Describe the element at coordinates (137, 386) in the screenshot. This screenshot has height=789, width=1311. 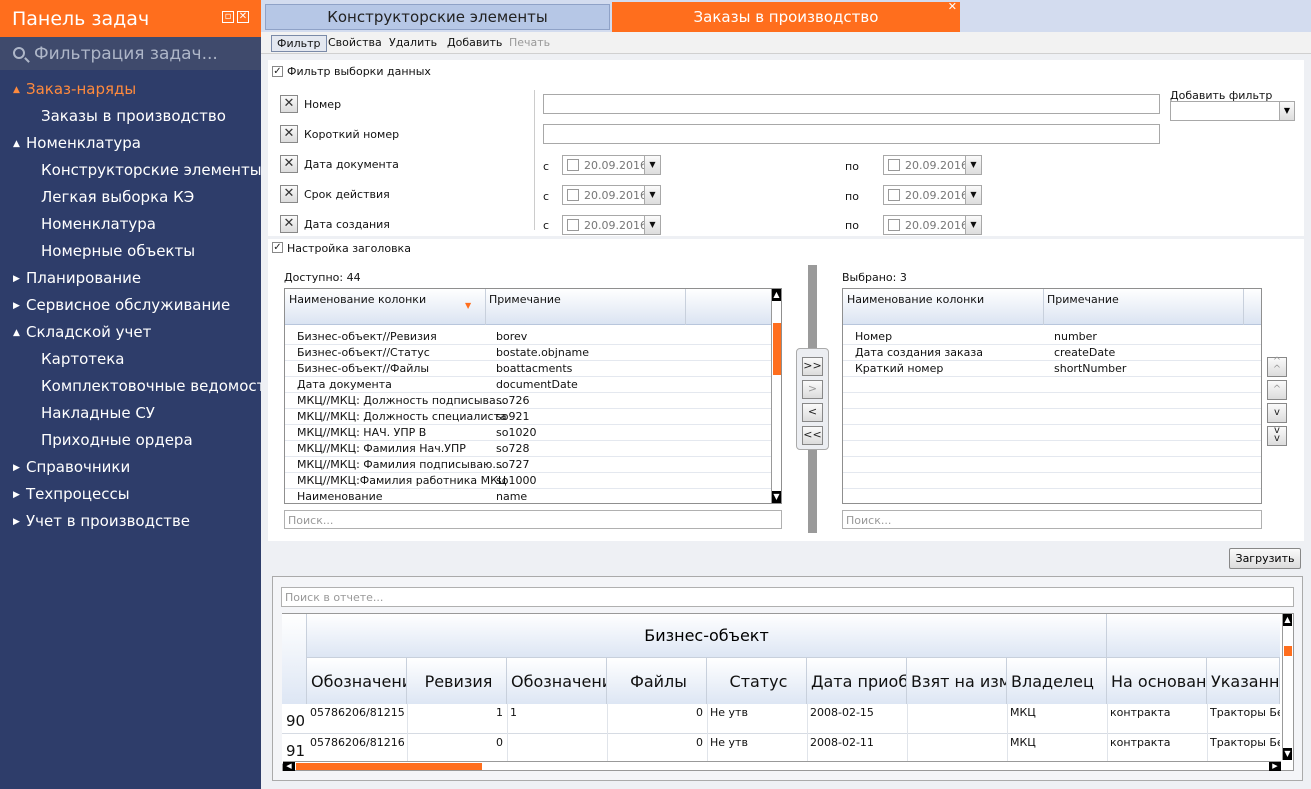
I see `sidebar-item: Комплектовочные ведомости` at that location.